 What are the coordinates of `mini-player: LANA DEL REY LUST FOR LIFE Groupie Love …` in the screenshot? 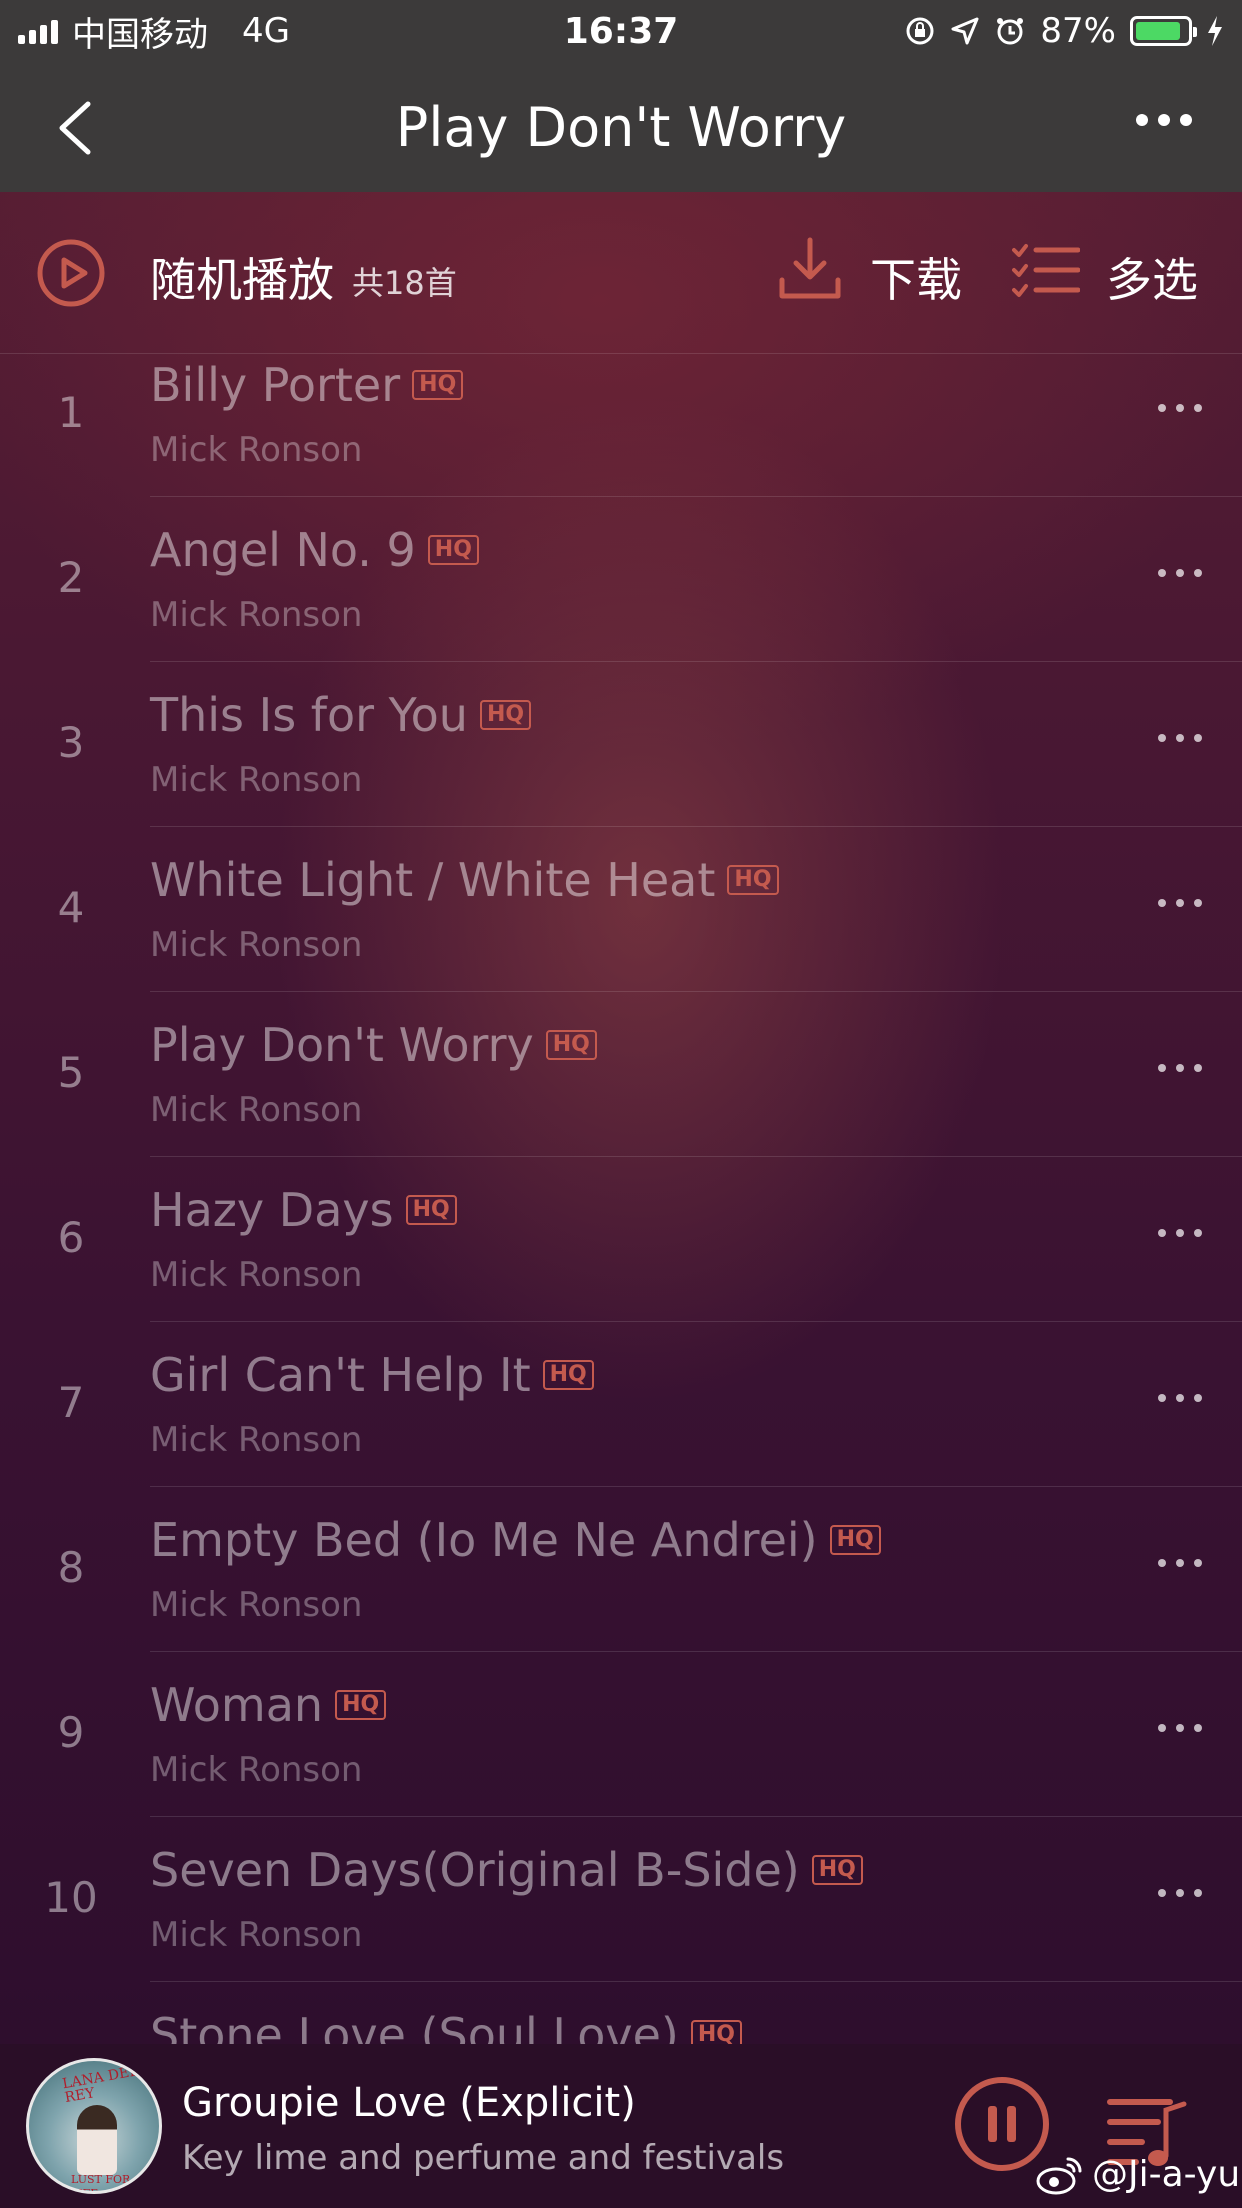 It's located at (621, 2126).